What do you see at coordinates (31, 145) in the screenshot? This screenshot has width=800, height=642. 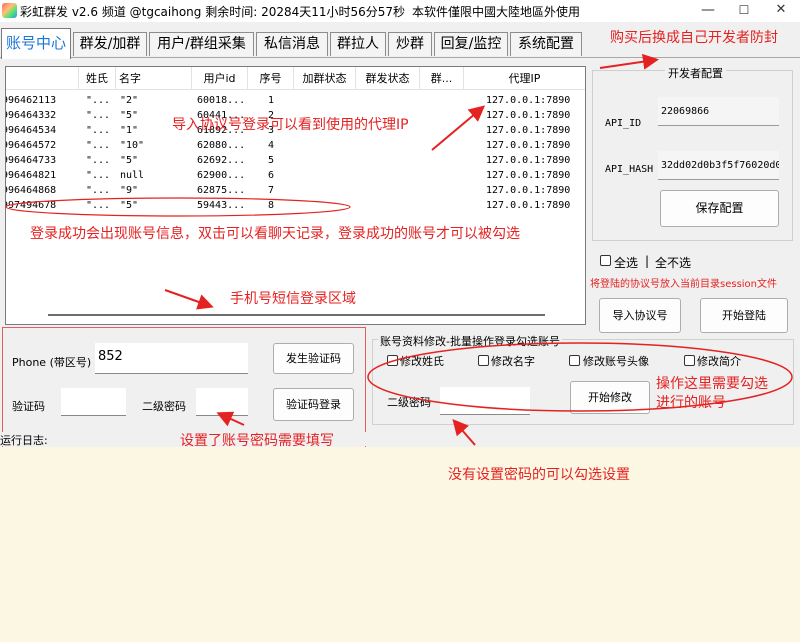 I see `cell-phone: 996464572` at bounding box center [31, 145].